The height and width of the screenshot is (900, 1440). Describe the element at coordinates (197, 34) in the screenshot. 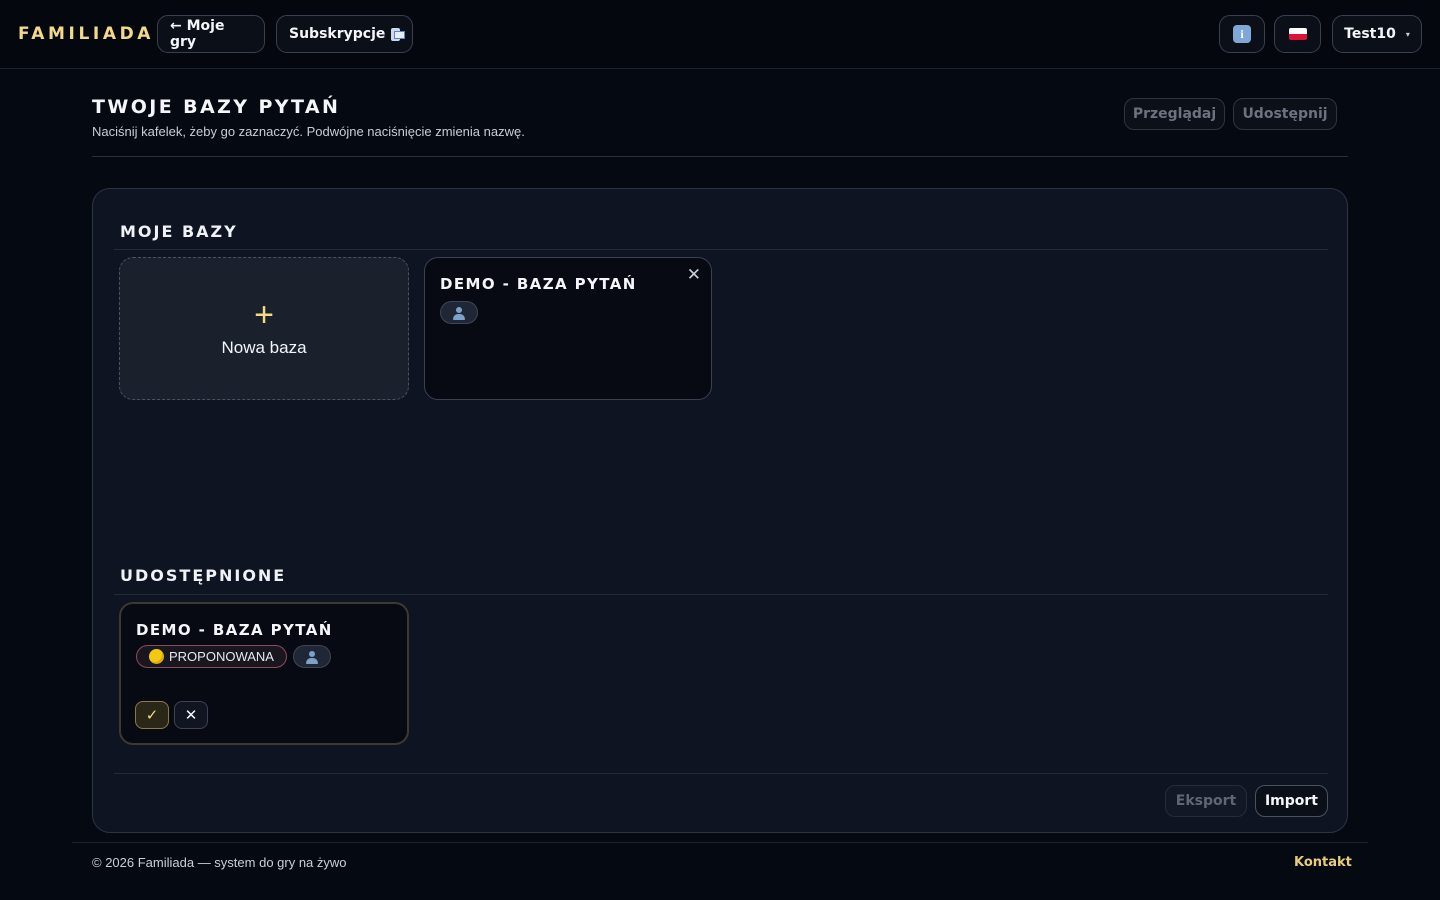

I see `back-button-label: ← Moje gry` at that location.